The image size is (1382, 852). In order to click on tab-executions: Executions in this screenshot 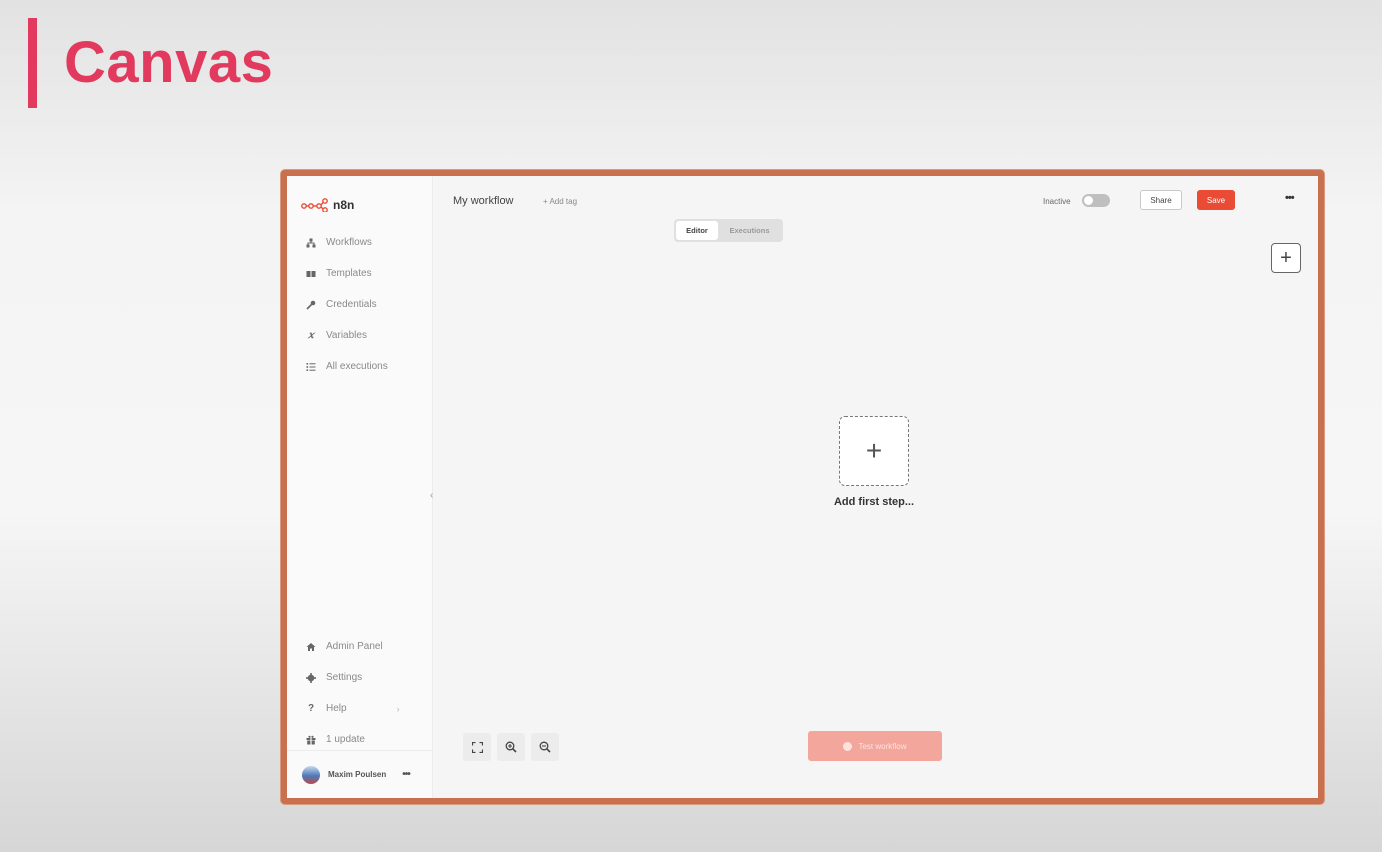, I will do `click(749, 230)`.